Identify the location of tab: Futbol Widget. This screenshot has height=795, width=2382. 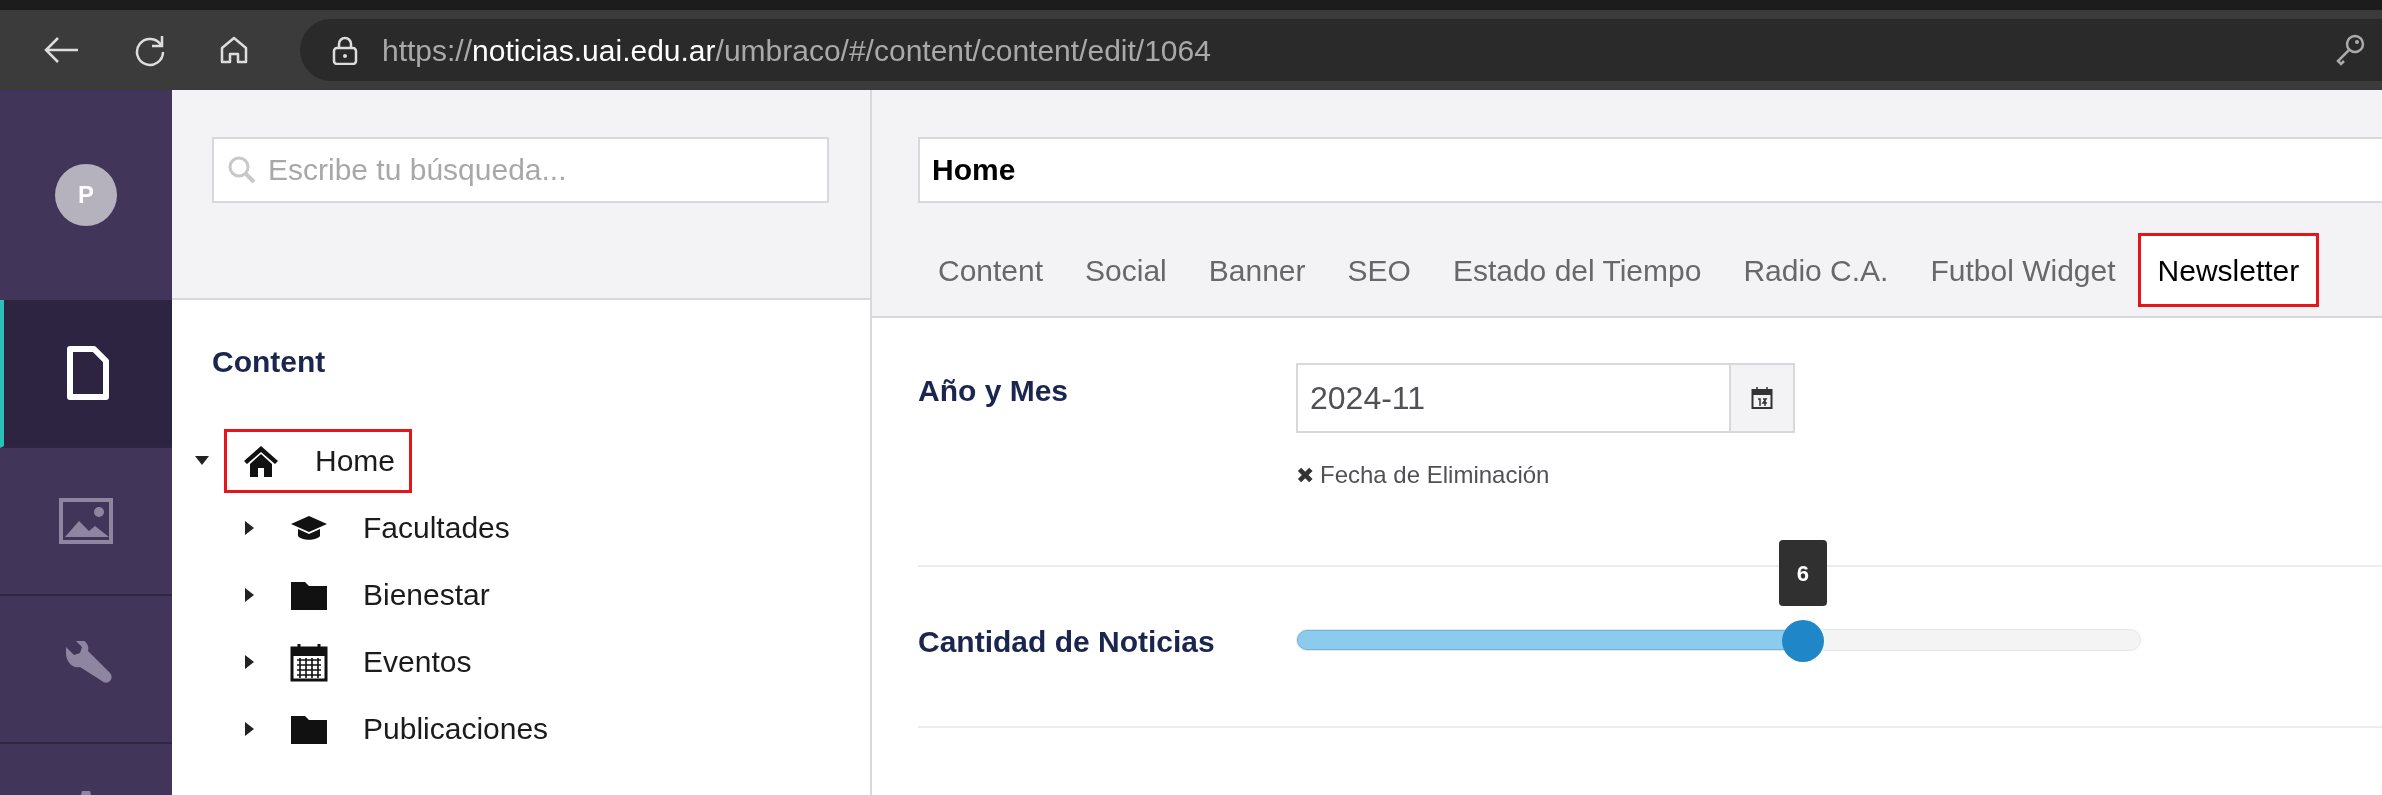
(2023, 270).